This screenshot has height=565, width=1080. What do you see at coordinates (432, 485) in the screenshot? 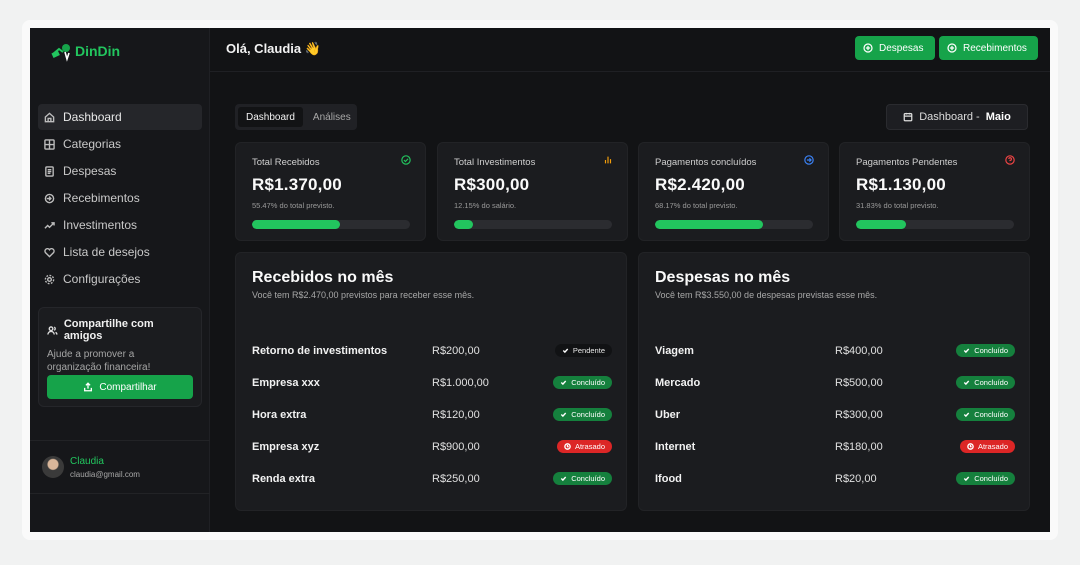
I see `list-item: Renda extra R$250,00 Concluído` at bounding box center [432, 485].